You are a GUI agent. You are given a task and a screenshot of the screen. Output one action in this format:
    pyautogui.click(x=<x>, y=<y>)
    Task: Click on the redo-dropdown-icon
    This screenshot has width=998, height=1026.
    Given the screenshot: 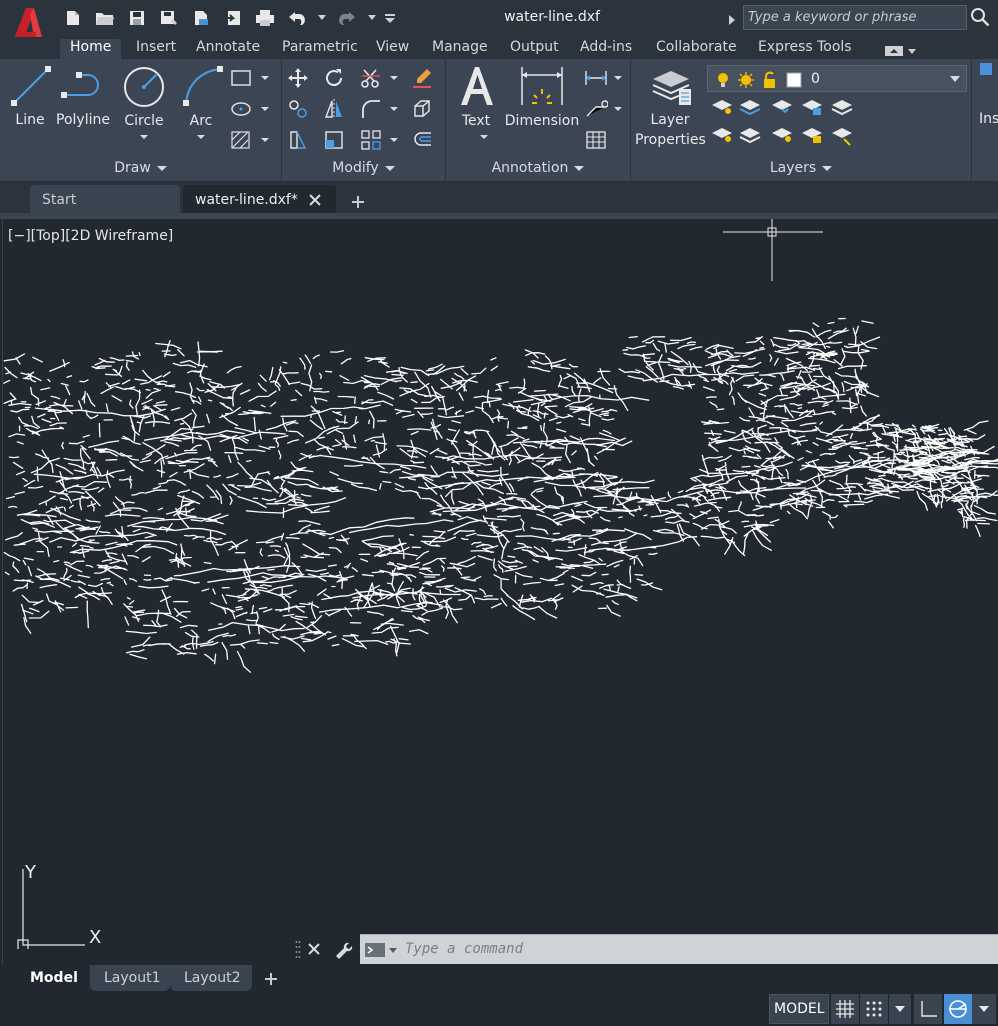 What is the action you would take?
    pyautogui.click(x=372, y=18)
    